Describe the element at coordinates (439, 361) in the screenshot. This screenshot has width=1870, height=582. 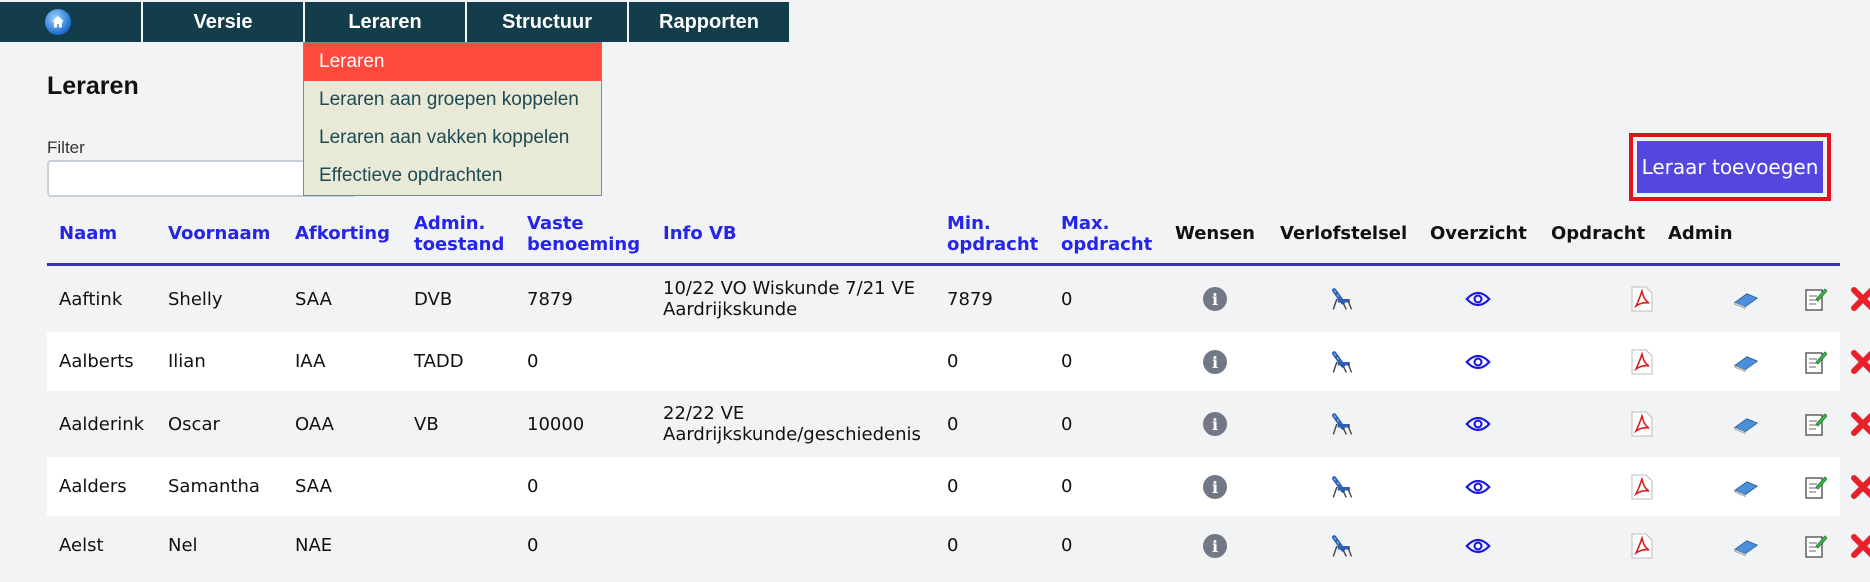
I see `cell-admin-toestand: TADD` at that location.